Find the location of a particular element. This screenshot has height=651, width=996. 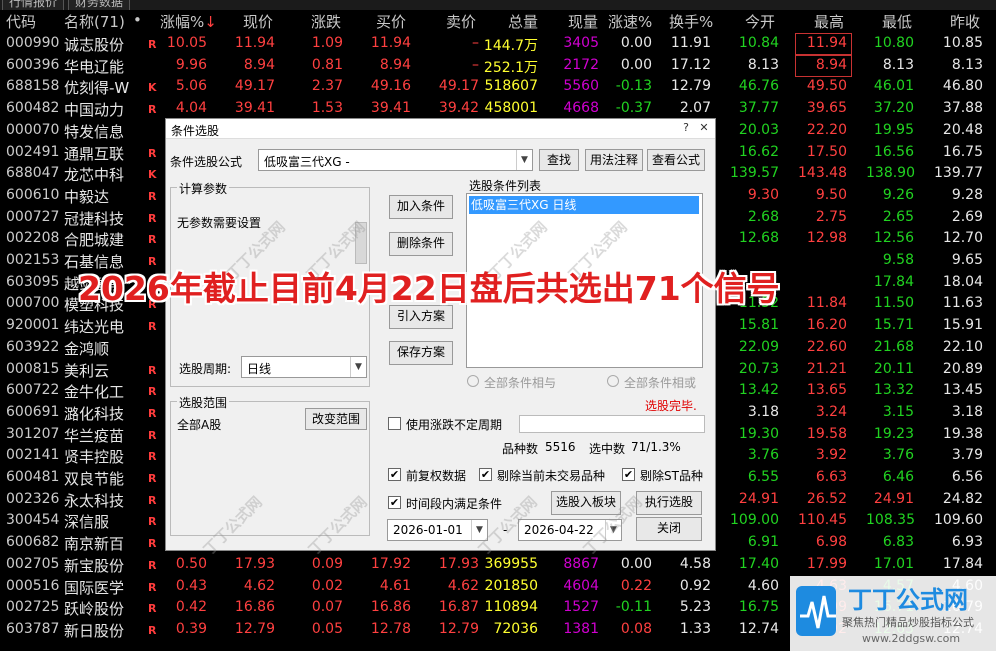

cell-chg: 2.37 is located at coordinates (327, 86).